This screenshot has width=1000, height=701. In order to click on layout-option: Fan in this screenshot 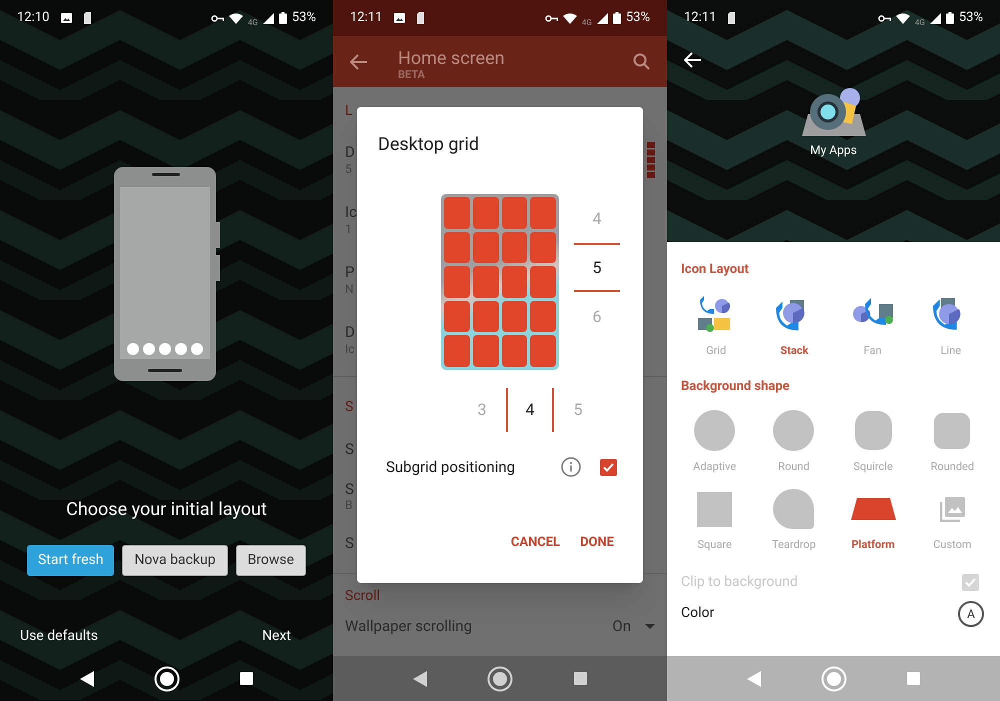, I will do `click(873, 350)`.